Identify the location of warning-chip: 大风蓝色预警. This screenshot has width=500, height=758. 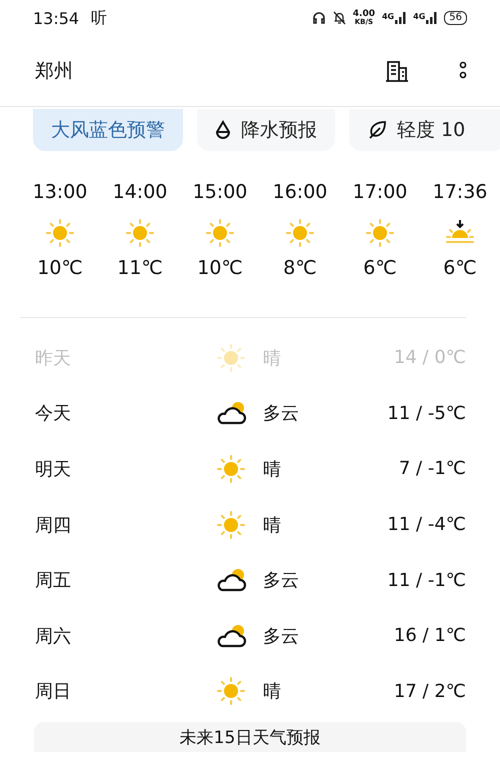
(108, 130).